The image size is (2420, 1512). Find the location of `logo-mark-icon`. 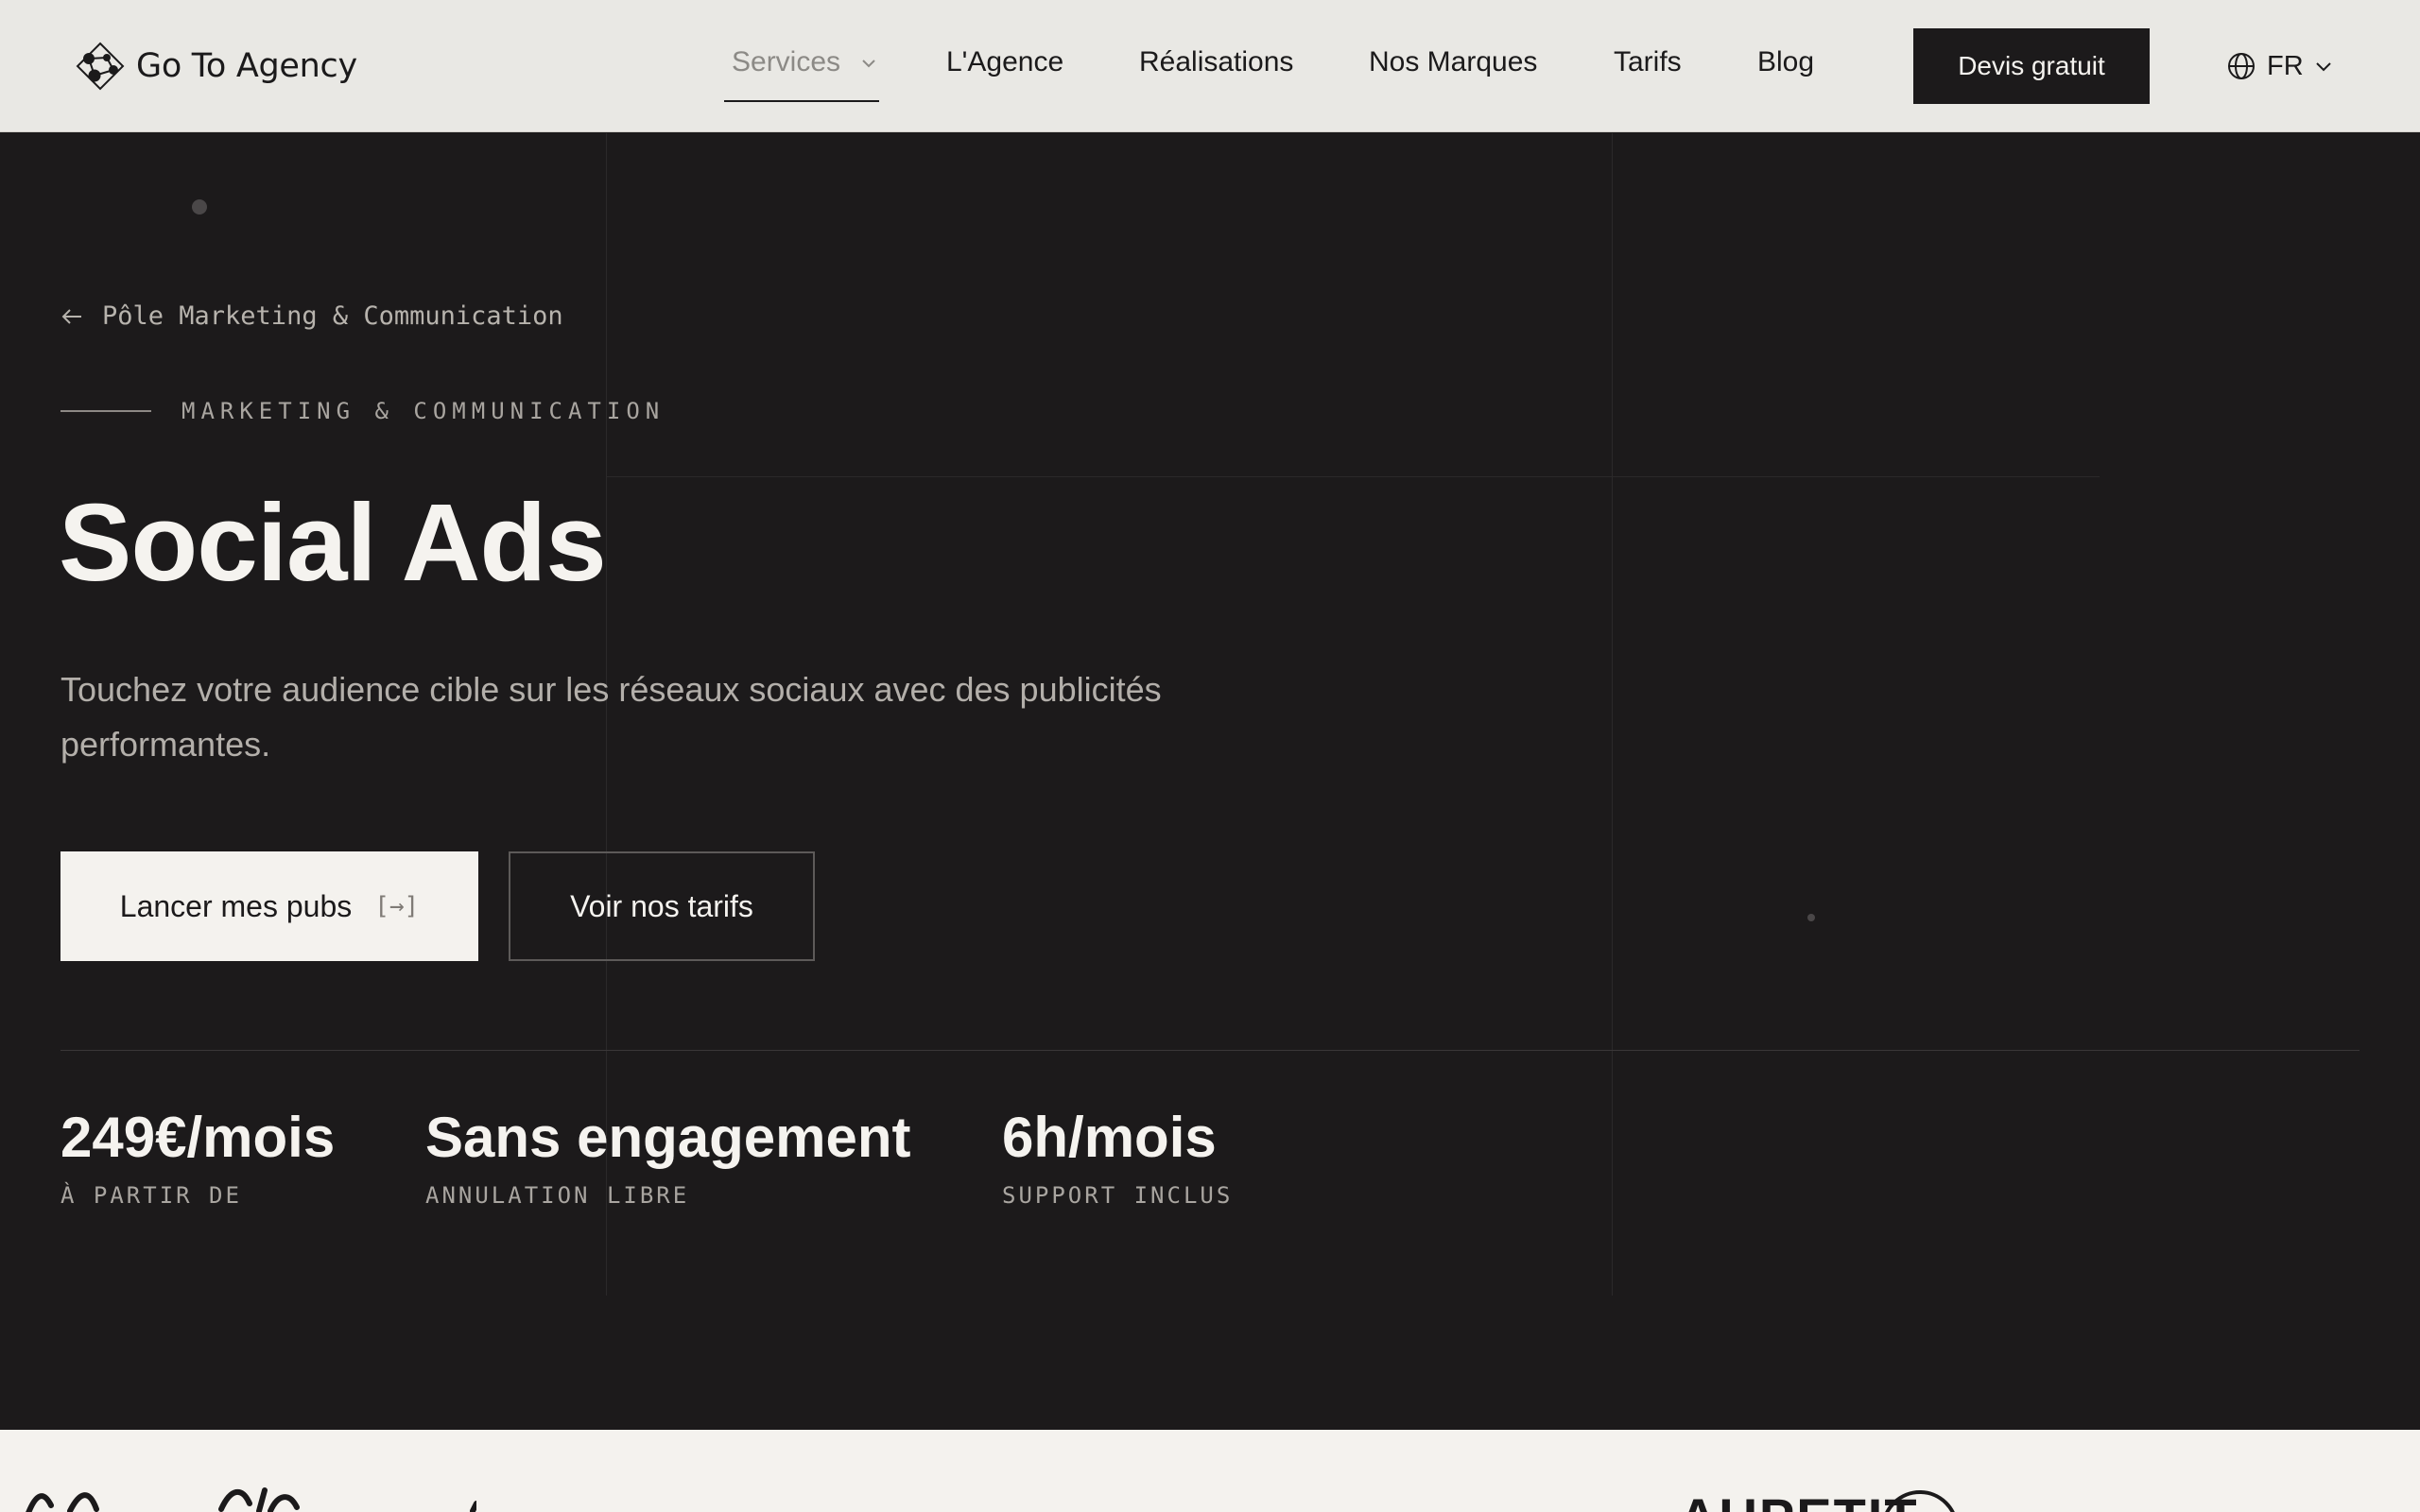

logo-mark-icon is located at coordinates (100, 66).